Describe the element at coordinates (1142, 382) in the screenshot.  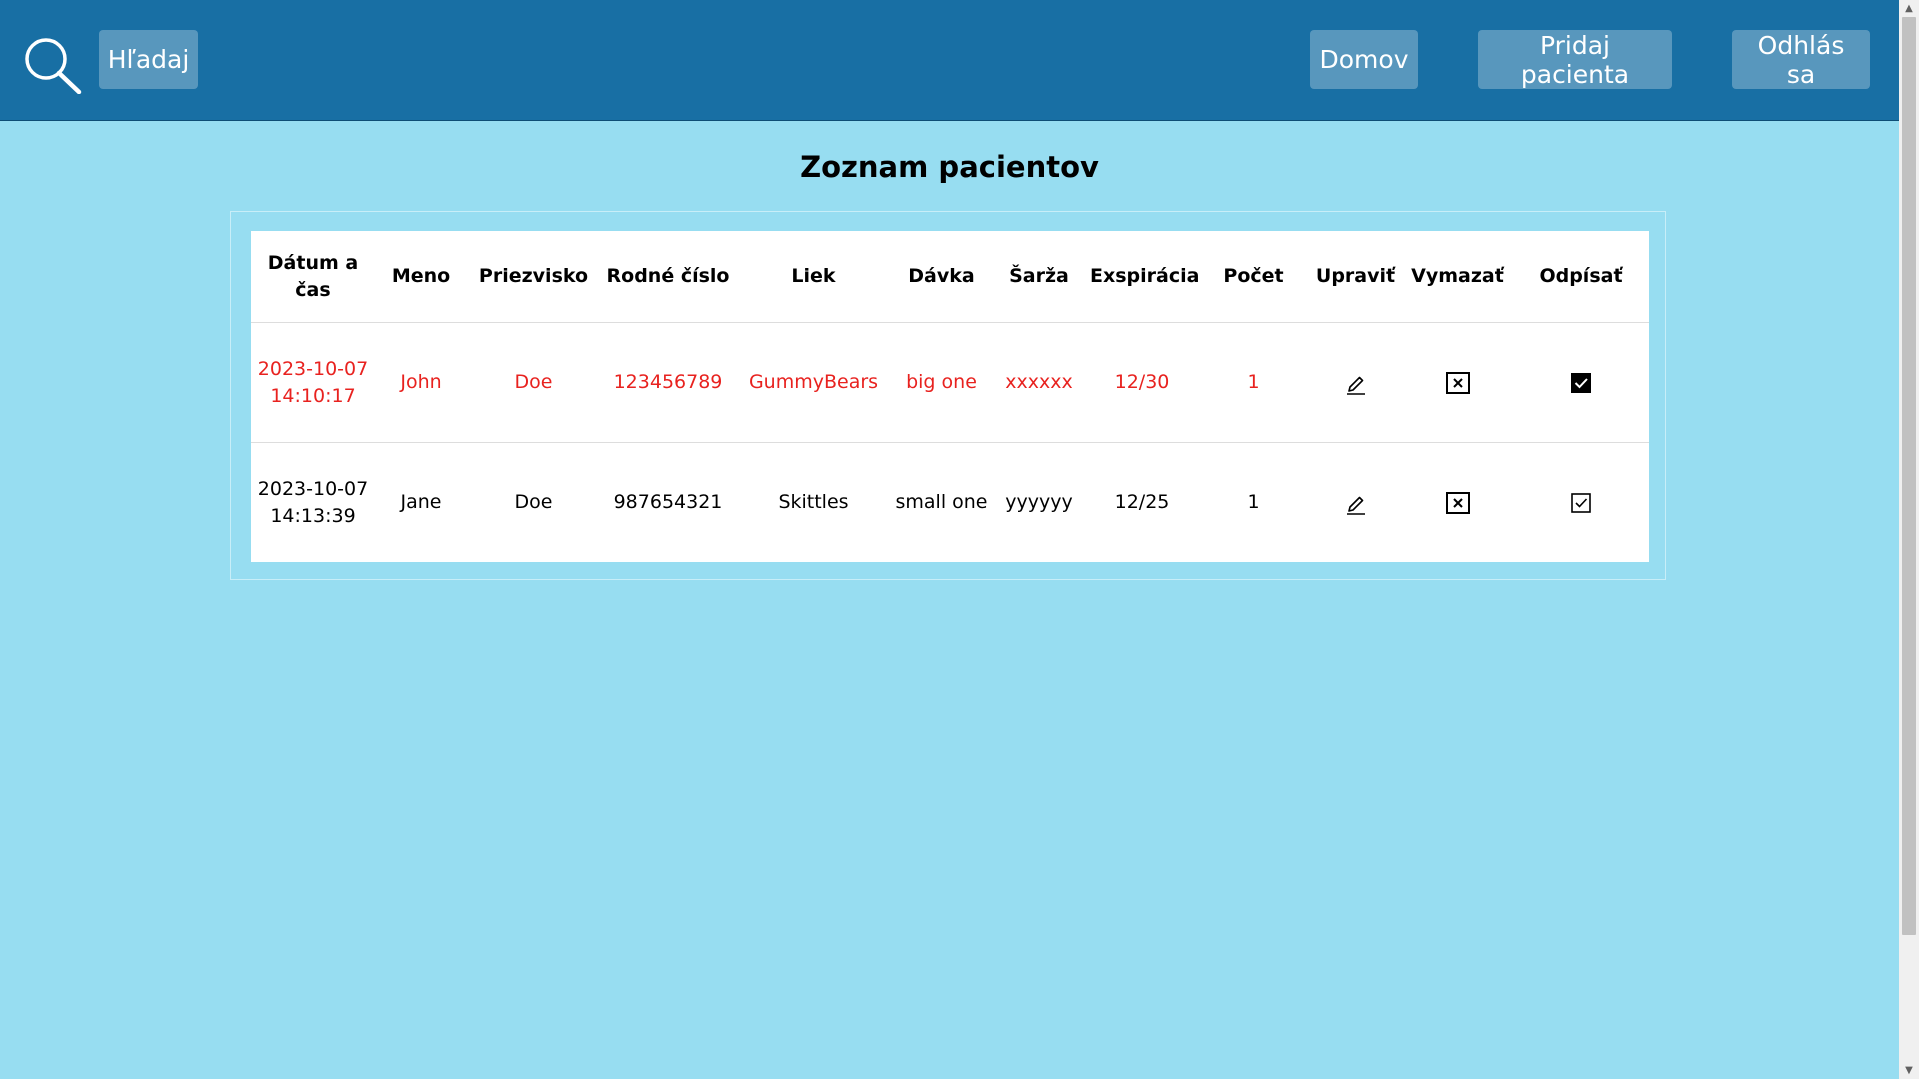
I see `cell-expiration: 12/30` at that location.